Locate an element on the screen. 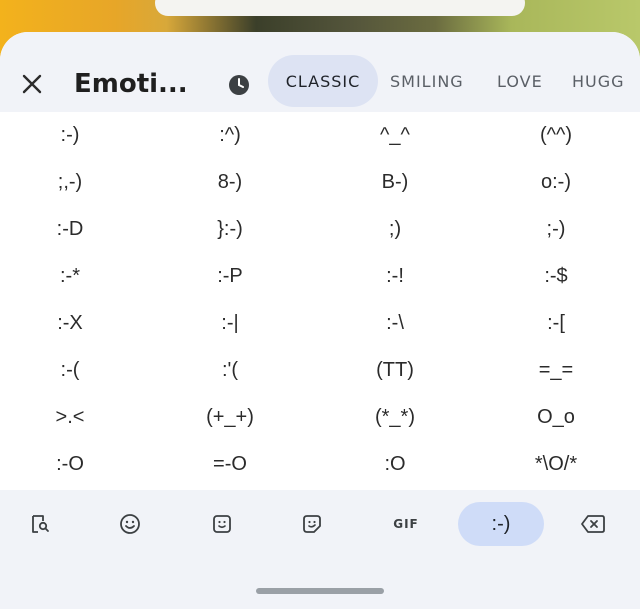 Image resolution: width=640 pixels, height=609 pixels. emoticon-key: :-X is located at coordinates (75, 323).